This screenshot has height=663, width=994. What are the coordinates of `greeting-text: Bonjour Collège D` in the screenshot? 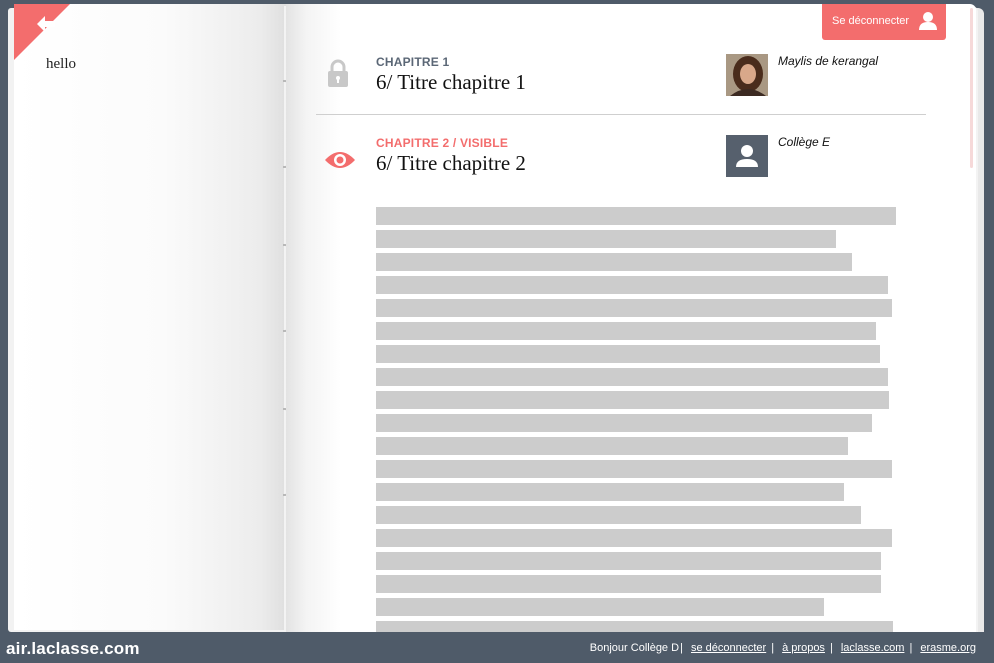 It's located at (634, 648).